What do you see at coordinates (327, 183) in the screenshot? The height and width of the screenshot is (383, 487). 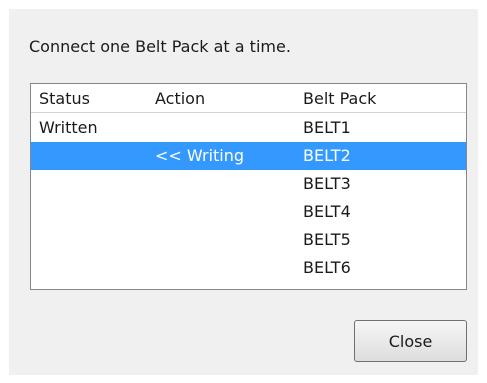 I see `belt-pack-cell: BELT3` at bounding box center [327, 183].